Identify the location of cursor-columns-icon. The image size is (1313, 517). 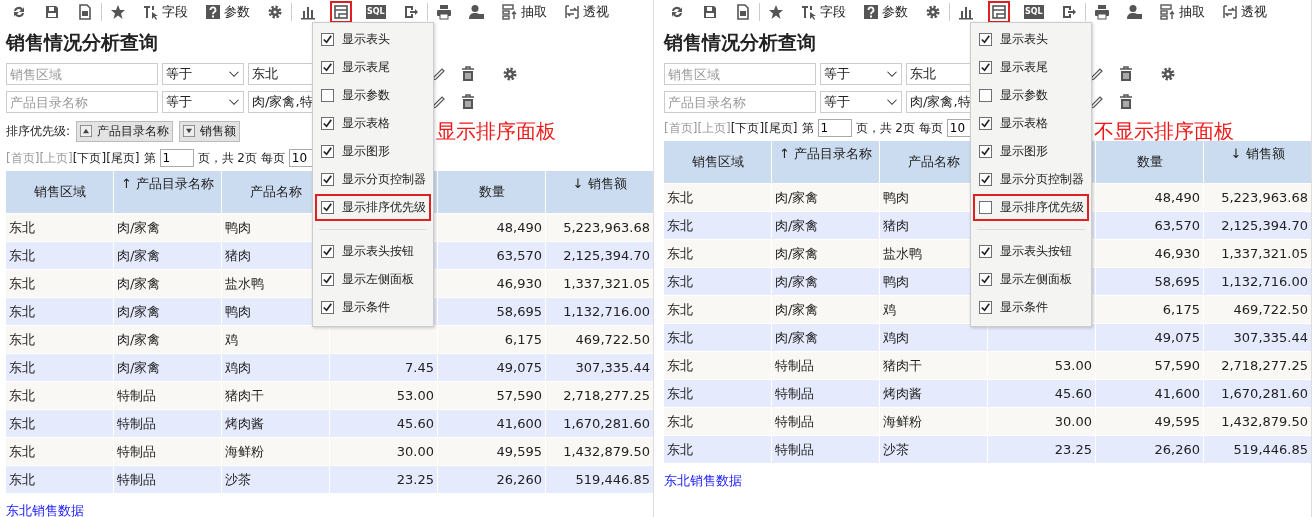
(809, 12).